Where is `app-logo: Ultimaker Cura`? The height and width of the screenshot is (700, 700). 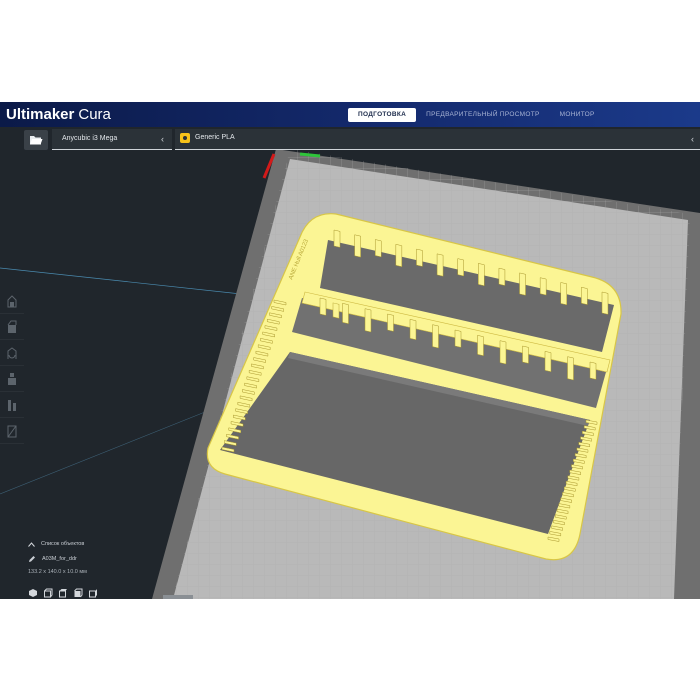
app-logo: Ultimaker Cura is located at coordinates (58, 114).